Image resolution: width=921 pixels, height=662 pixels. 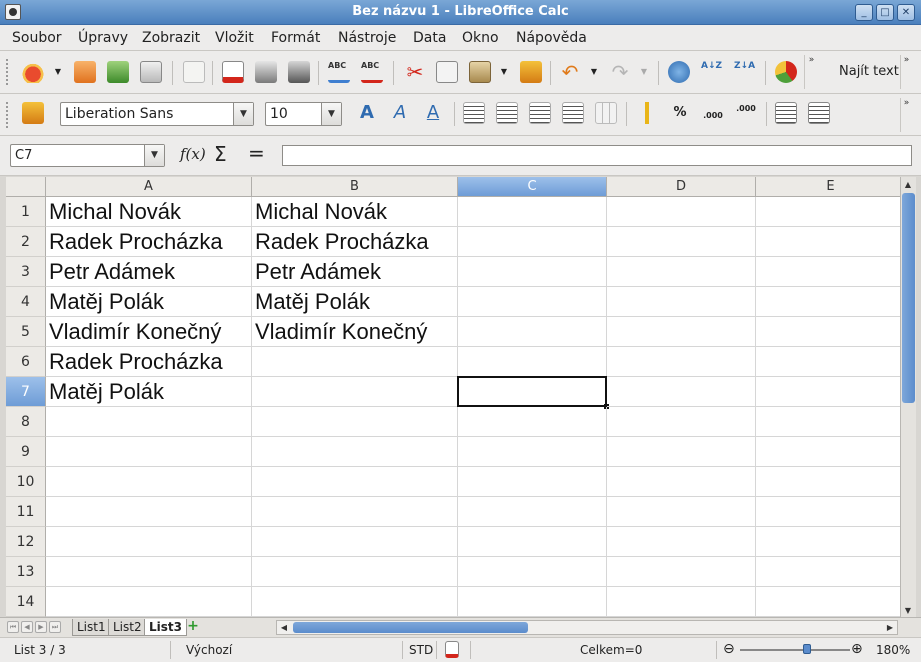 What do you see at coordinates (355, 542) in the screenshot?
I see `cell-b12` at bounding box center [355, 542].